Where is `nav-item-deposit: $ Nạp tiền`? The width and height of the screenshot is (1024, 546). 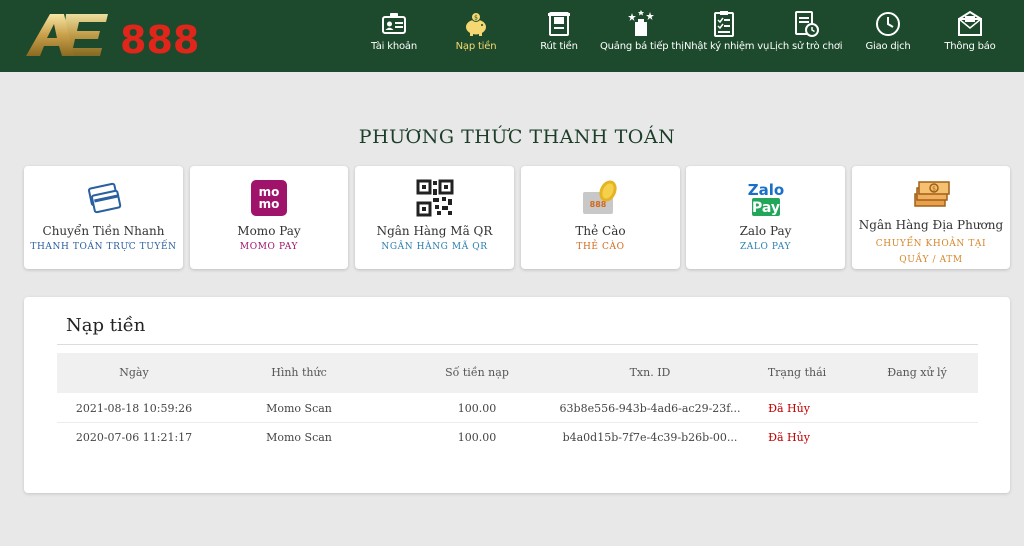 nav-item-deposit: $ Nạp tiền is located at coordinates (476, 36).